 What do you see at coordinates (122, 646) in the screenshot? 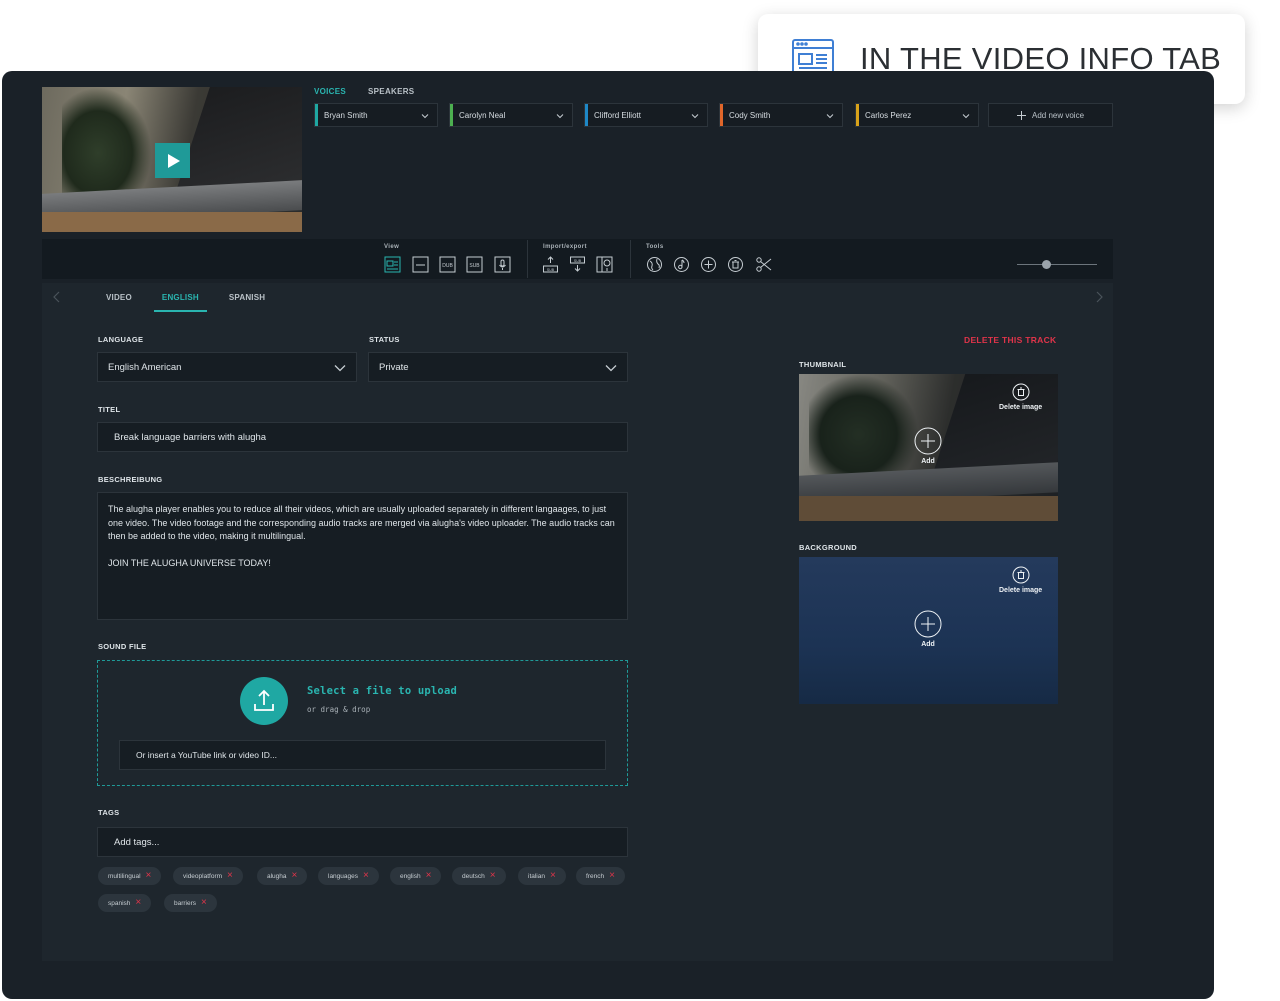
I see `sound-file-label: SOUND FILE` at bounding box center [122, 646].